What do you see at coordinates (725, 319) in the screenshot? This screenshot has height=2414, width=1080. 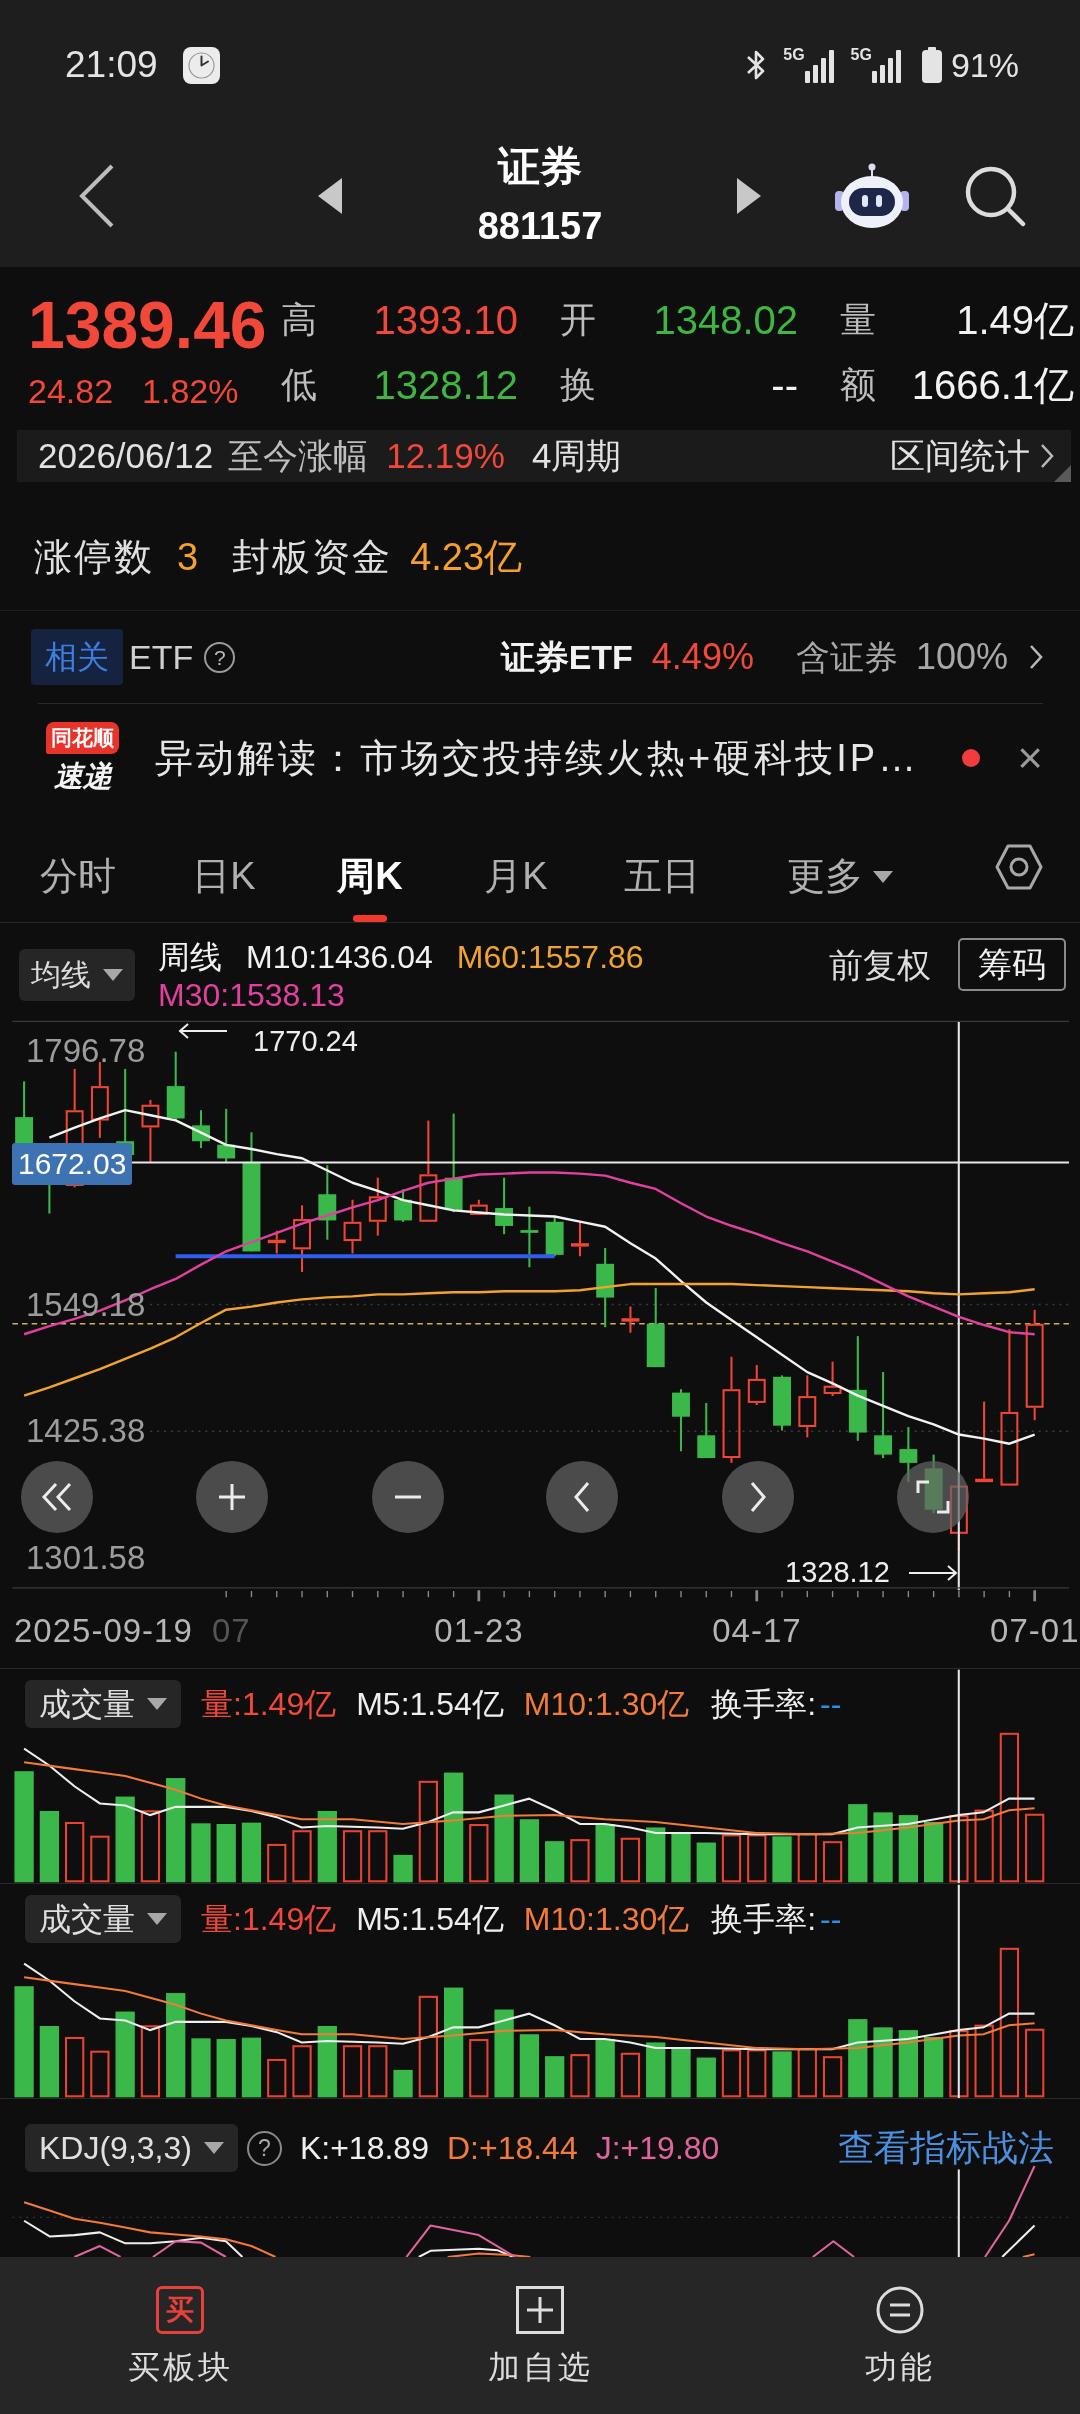 I see `stat-value: 1348.02` at bounding box center [725, 319].